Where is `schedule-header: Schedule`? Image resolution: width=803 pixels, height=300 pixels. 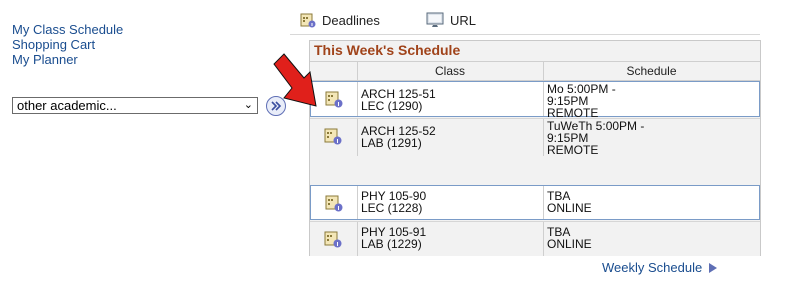
schedule-header: Schedule is located at coordinates (651, 71).